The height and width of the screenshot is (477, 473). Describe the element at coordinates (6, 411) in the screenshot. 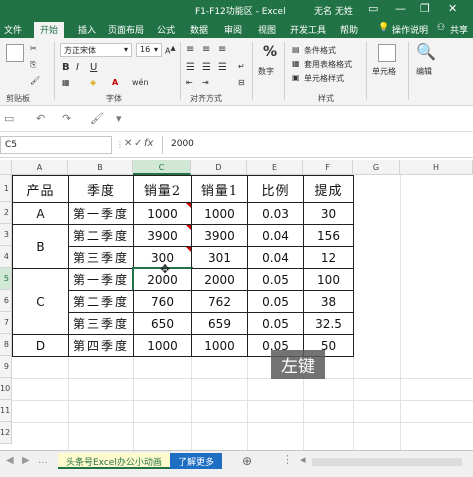

I see `row-header: 11` at that location.